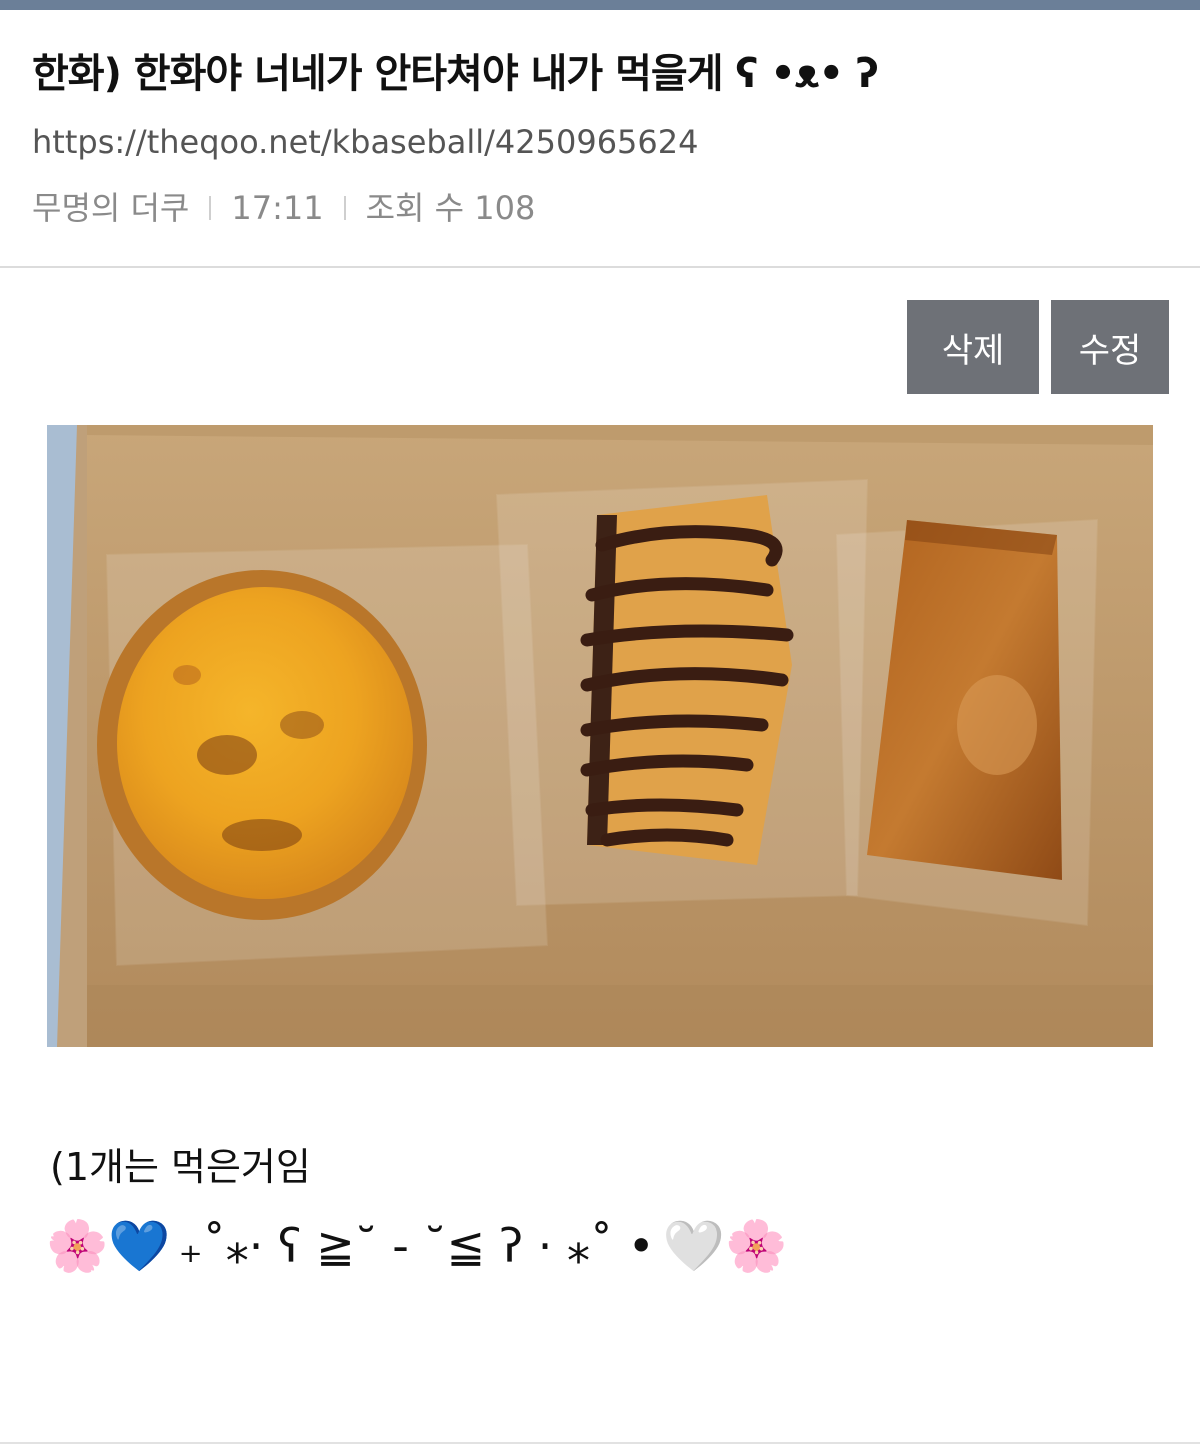 This screenshot has height=1446, width=1200. What do you see at coordinates (111, 208) in the screenshot?
I see `author-name: 무명의 더쿠` at bounding box center [111, 208].